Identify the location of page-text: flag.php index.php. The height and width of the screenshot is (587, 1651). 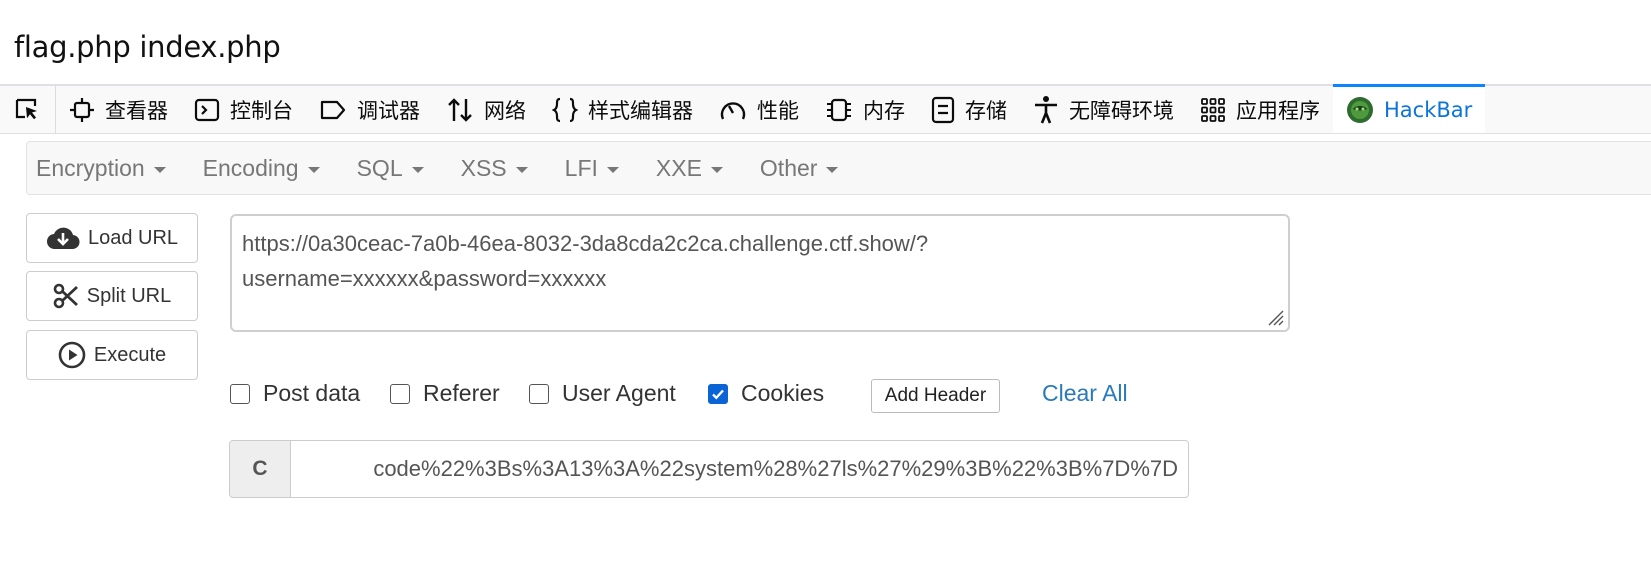
(147, 47).